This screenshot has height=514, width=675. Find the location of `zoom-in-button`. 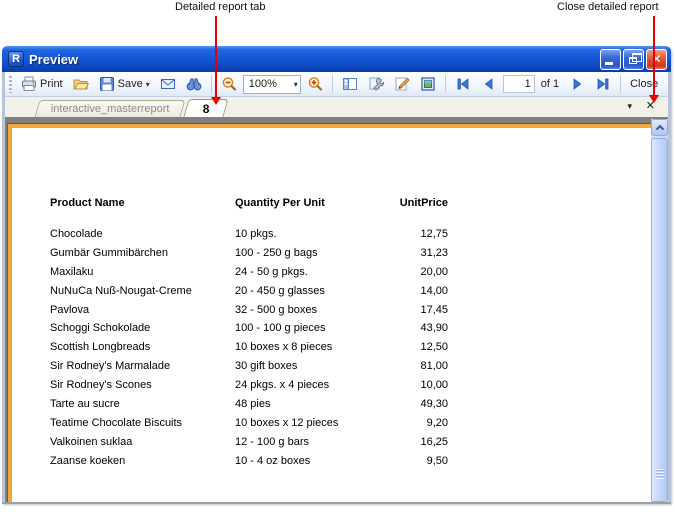

zoom-in-button is located at coordinates (315, 84).